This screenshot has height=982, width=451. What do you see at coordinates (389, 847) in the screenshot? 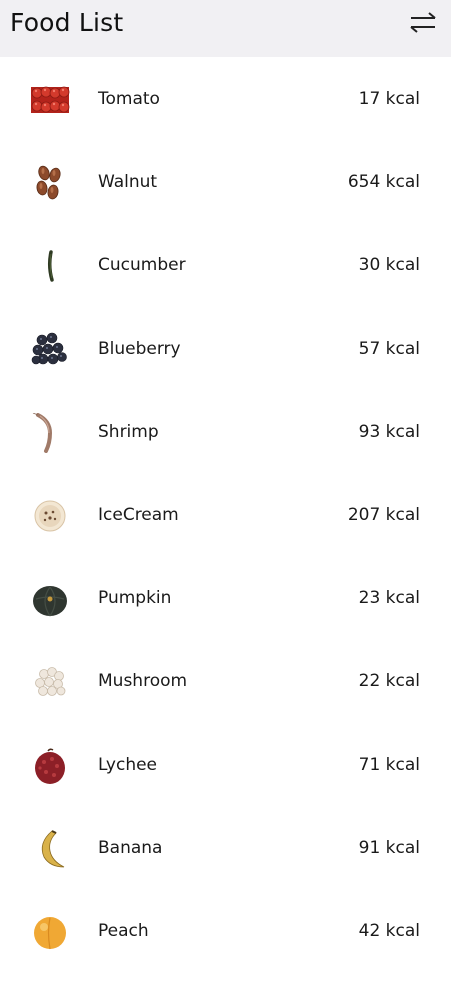
I see `food-kcal: 91 kcal` at bounding box center [389, 847].